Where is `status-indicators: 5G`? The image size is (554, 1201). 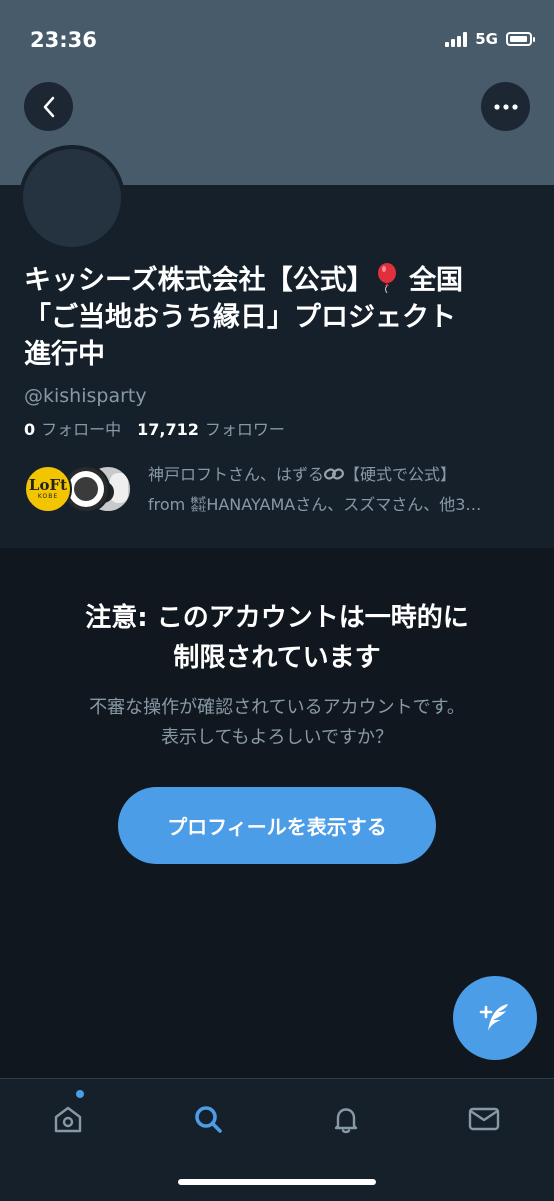 status-indicators: 5G is located at coordinates (490, 39).